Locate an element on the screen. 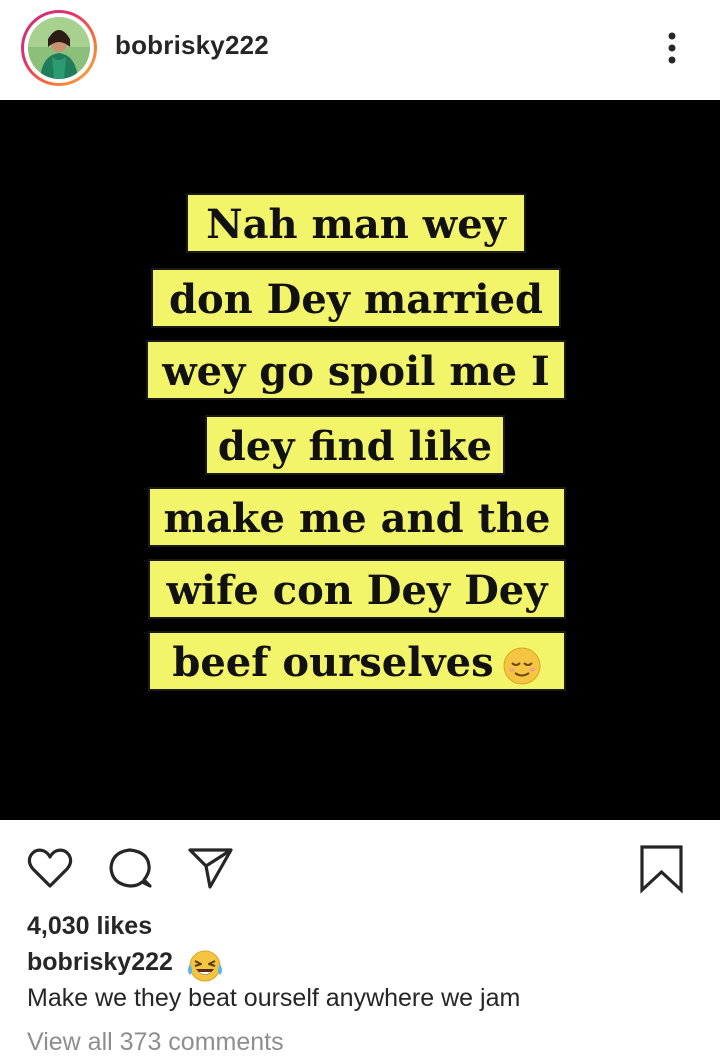 This screenshot has width=720, height=1060. meme-text-line: dey find like is located at coordinates (355, 445).